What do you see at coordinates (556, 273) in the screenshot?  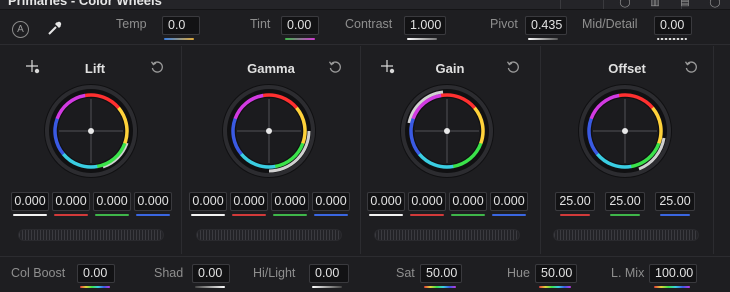 I see `hue-field: 50.00` at bounding box center [556, 273].